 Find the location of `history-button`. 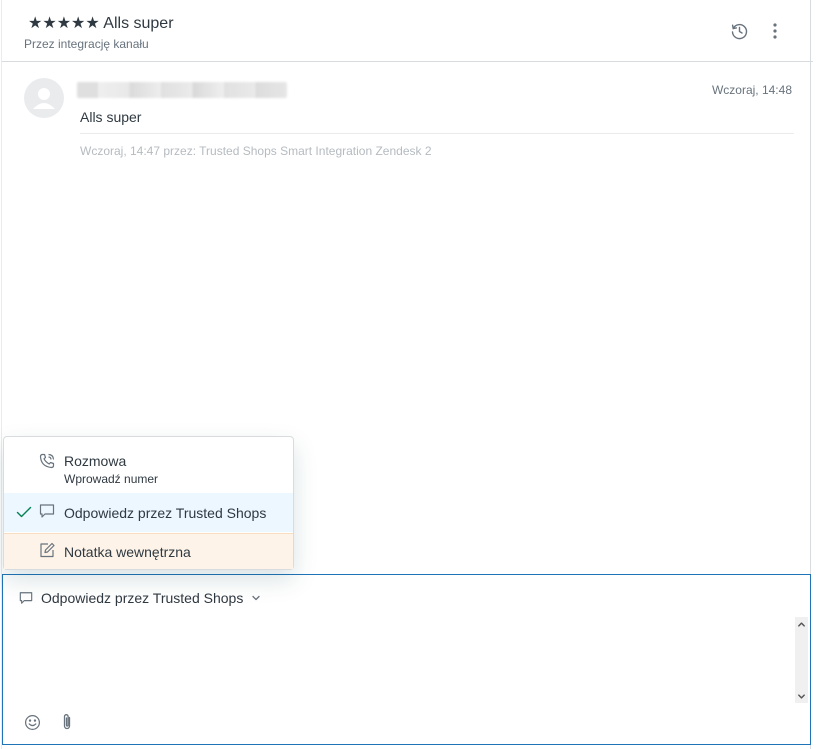

history-button is located at coordinates (739, 31).